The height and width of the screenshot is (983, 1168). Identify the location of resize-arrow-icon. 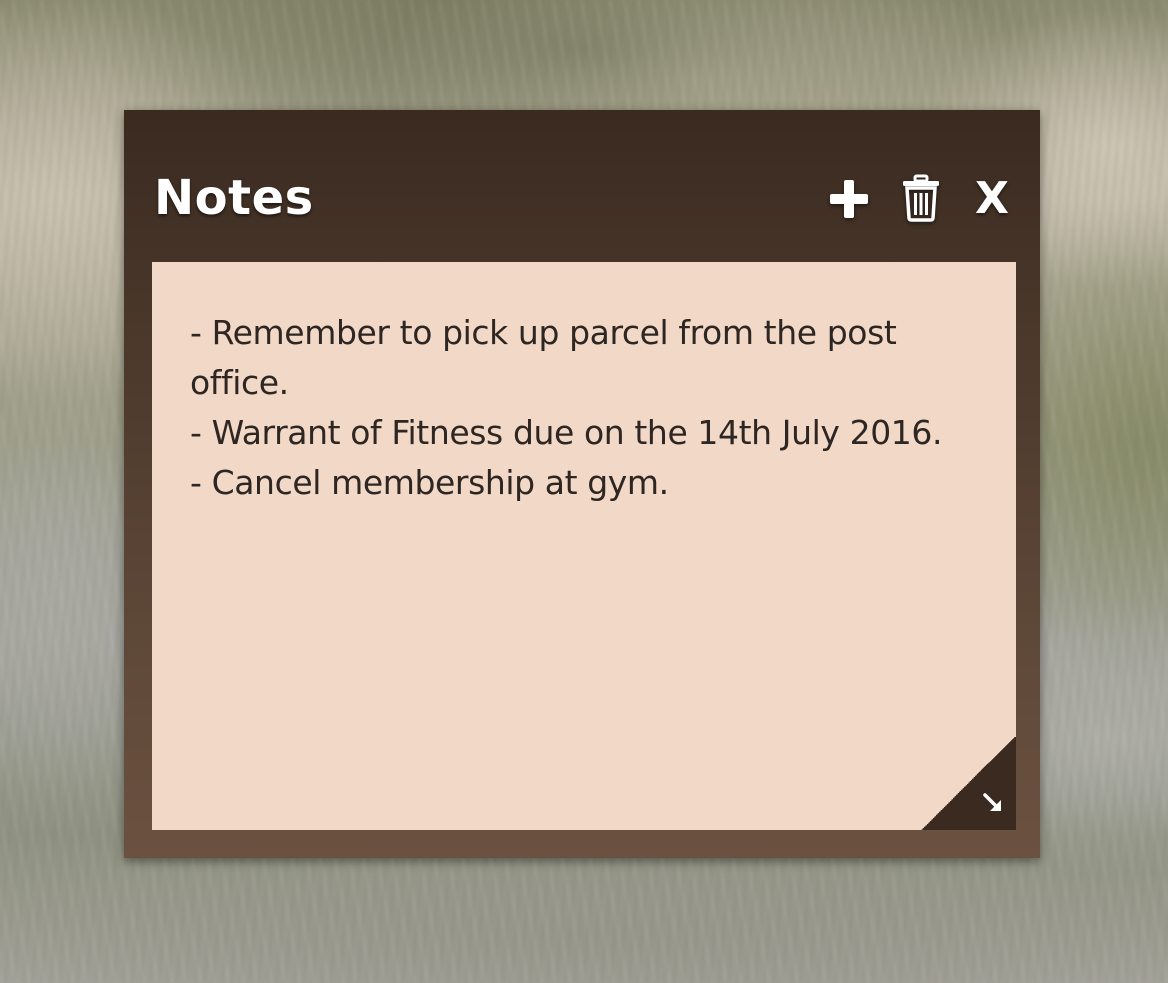
(992, 802).